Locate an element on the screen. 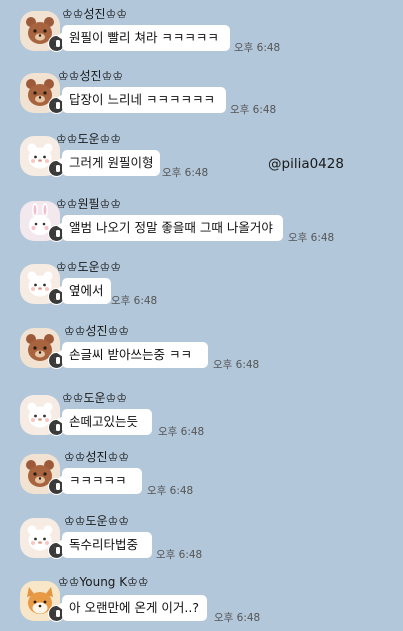 The image size is (403, 631). message-bubble: ㅋㅋㅋㅋㅋ is located at coordinates (99, 481).